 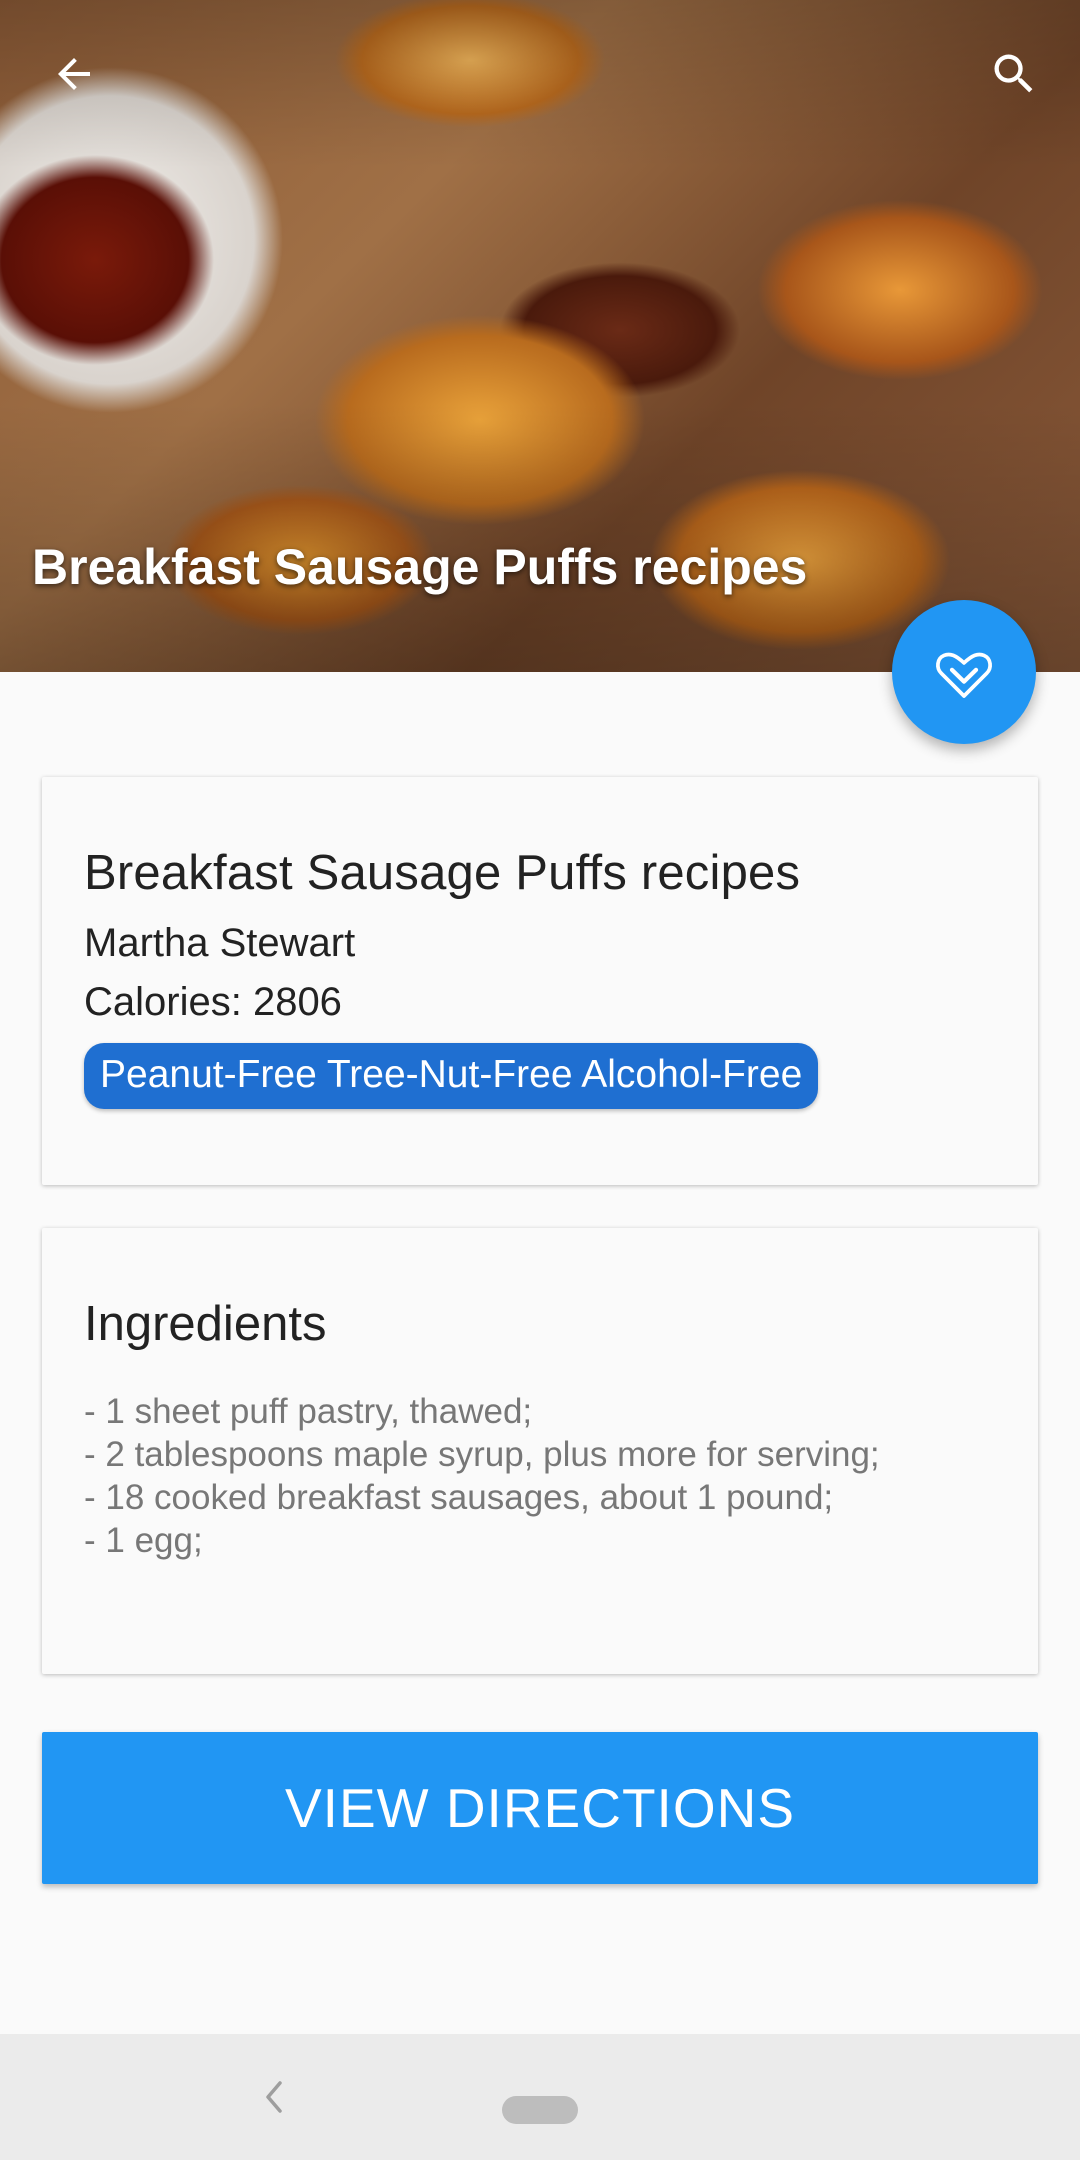 I want to click on system-navigation-bar, so click(x=540, y=2097).